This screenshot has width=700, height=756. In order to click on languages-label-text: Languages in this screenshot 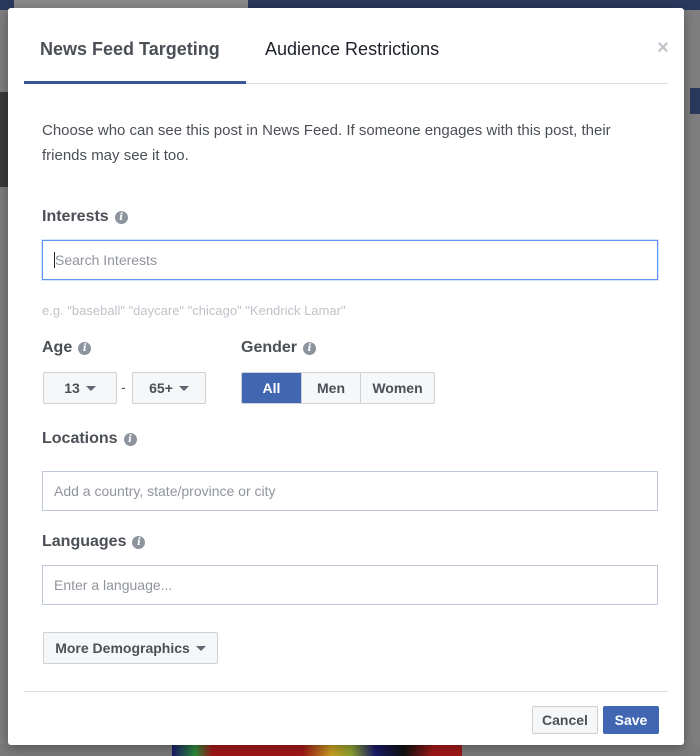, I will do `click(84, 541)`.